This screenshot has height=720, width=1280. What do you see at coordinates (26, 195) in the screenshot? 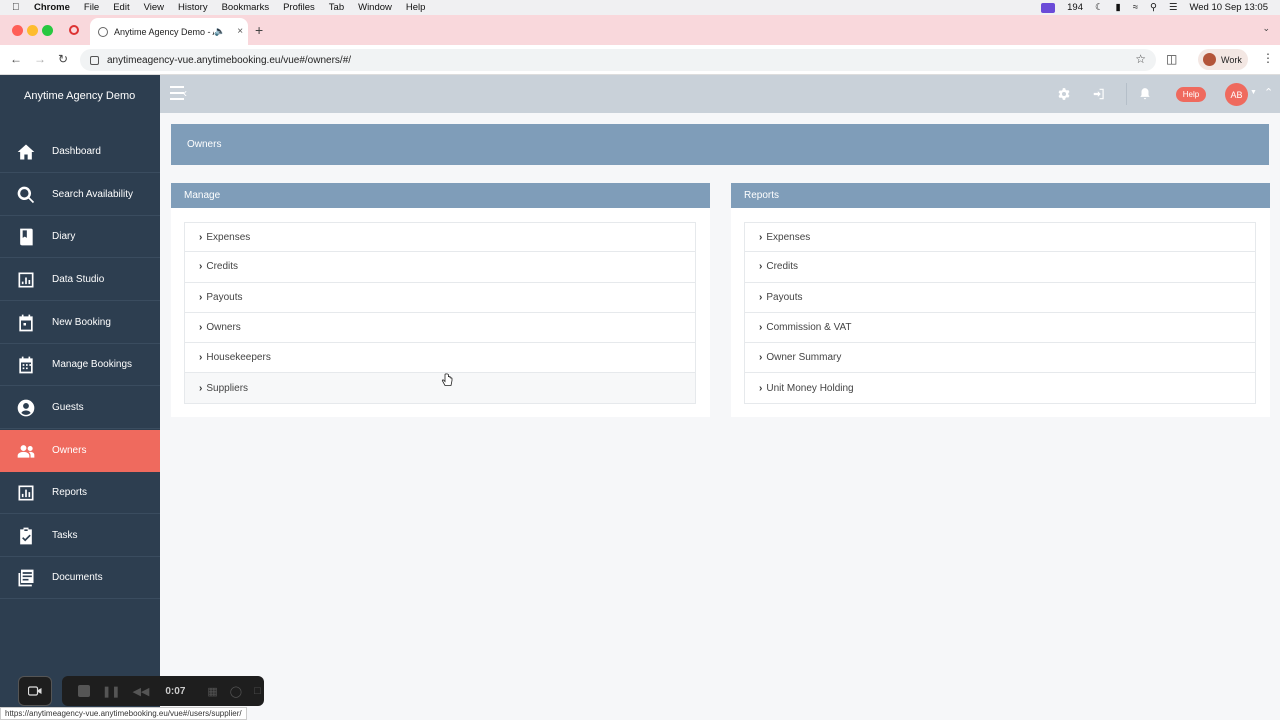
I see `search-icon` at bounding box center [26, 195].